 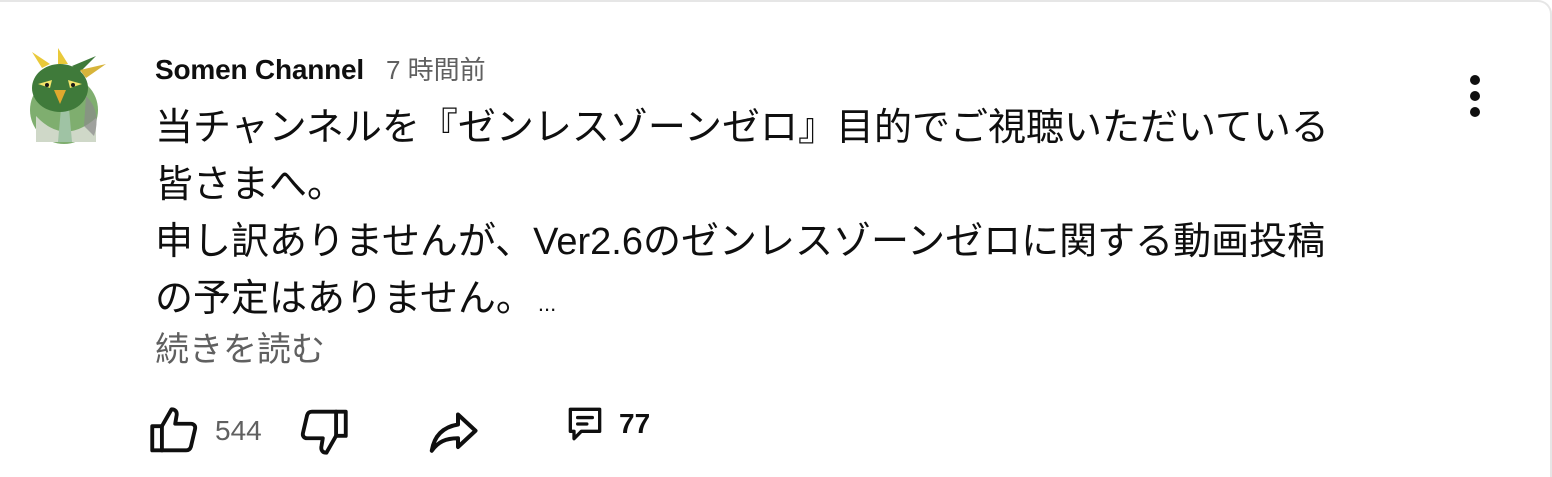 I want to click on thumbs-down-icon, so click(x=324, y=432).